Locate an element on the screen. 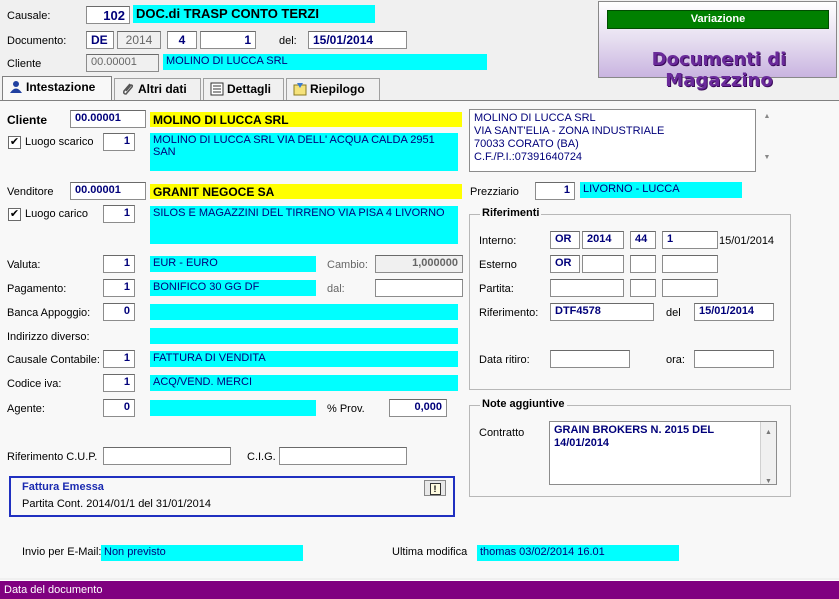 The image size is (839, 599). doc-num1-field: 4 is located at coordinates (182, 40).